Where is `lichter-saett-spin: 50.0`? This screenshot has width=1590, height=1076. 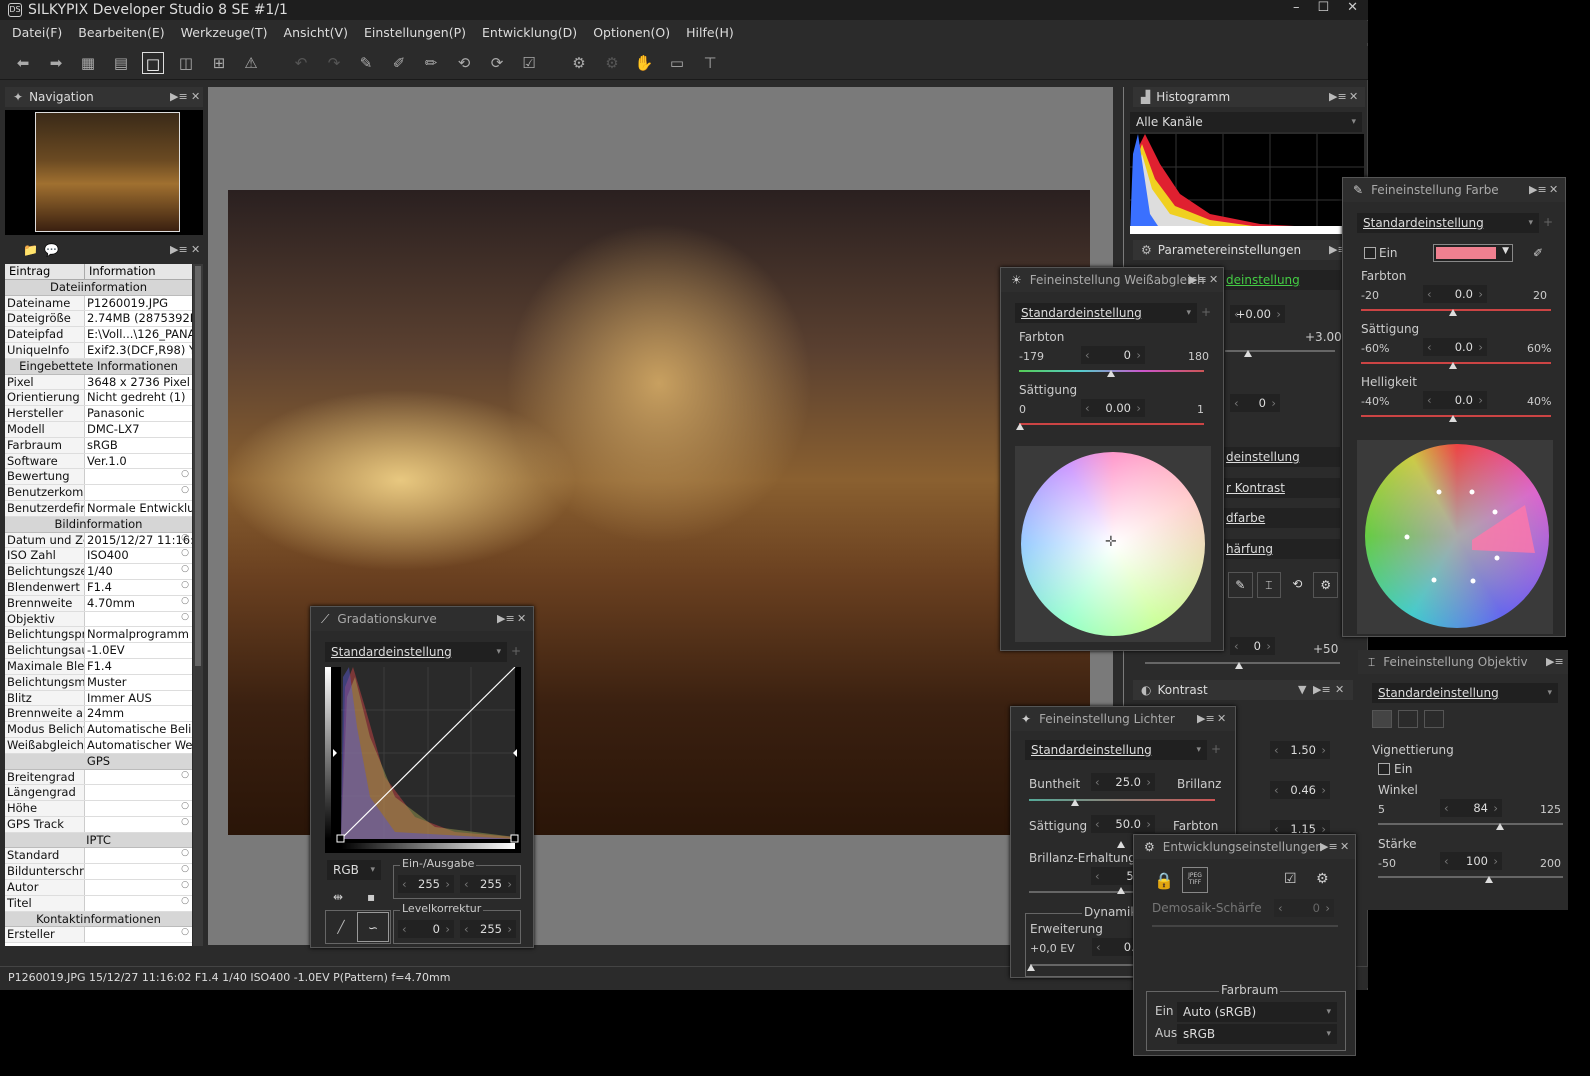 lichter-saett-spin: 50.0 is located at coordinates (1123, 824).